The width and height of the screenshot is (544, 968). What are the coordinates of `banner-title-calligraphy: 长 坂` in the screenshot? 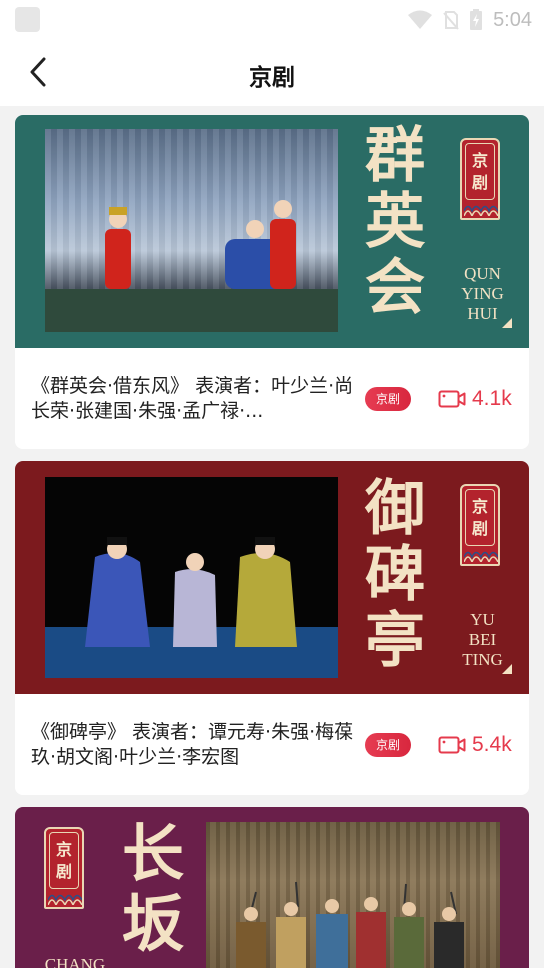 It's located at (153, 889).